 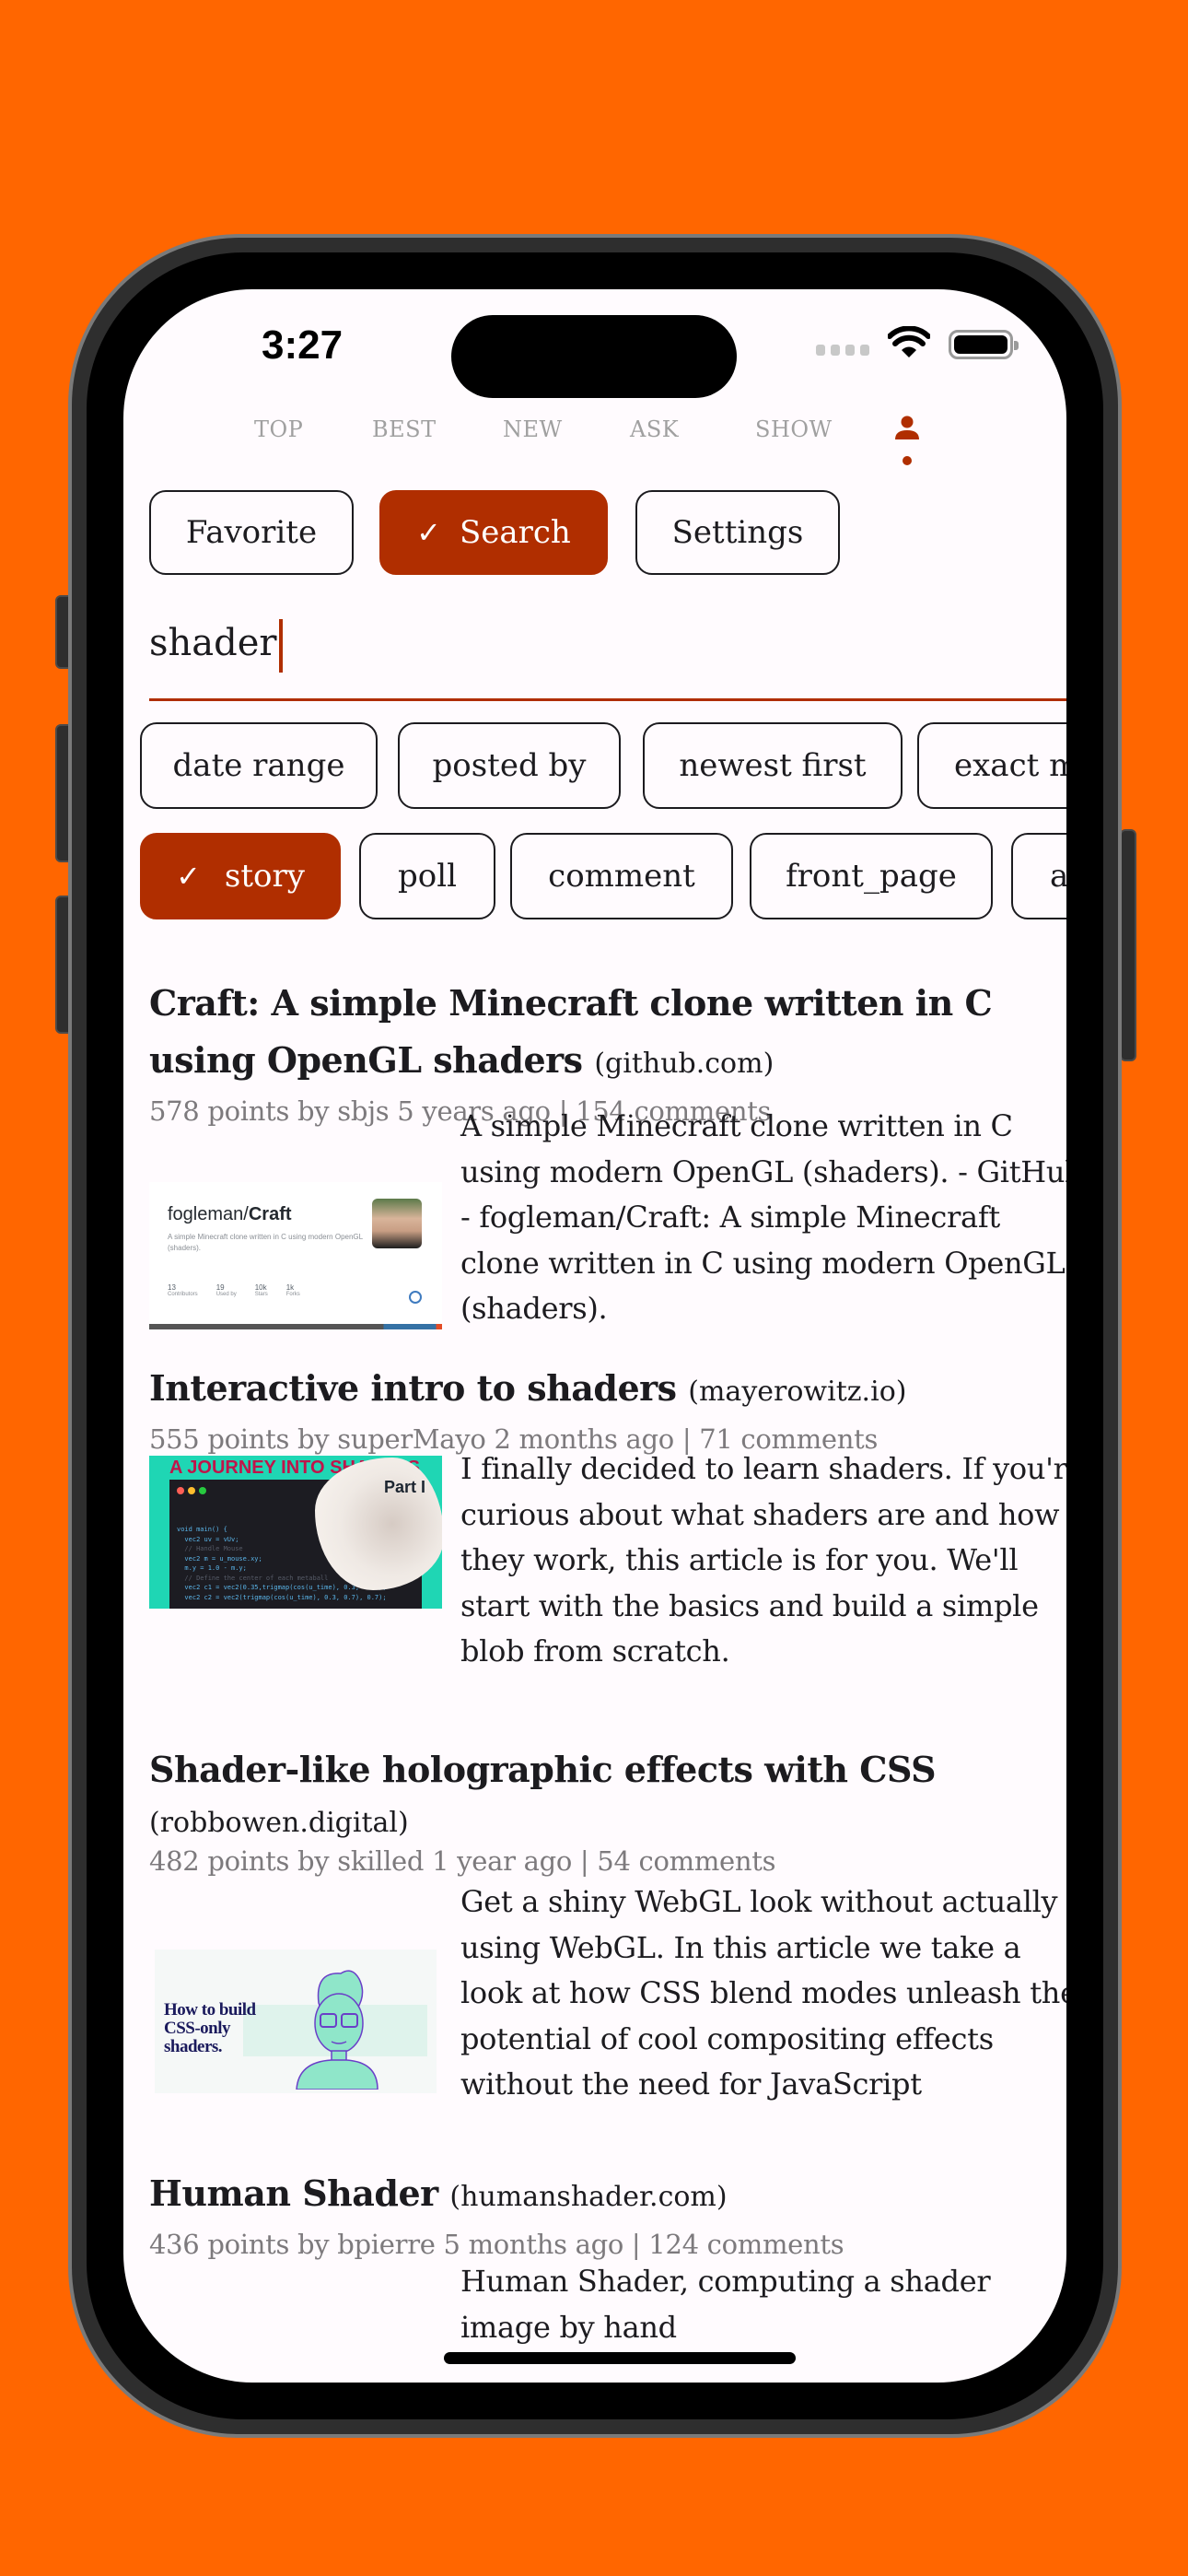 What do you see at coordinates (213, 643) in the screenshot?
I see `search-value: shader` at bounding box center [213, 643].